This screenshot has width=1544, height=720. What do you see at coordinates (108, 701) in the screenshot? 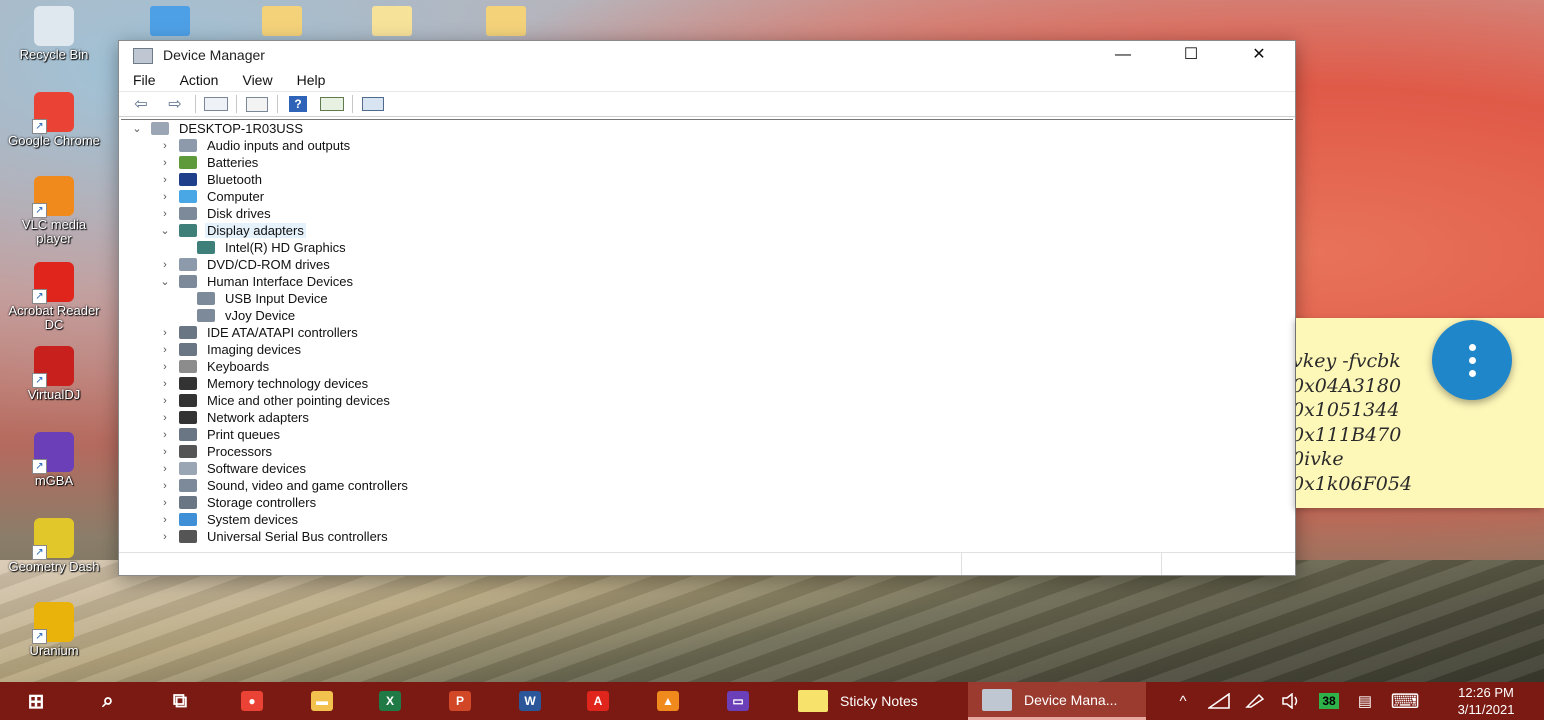
I see `taskbar-app-button: ⌕` at bounding box center [108, 701].